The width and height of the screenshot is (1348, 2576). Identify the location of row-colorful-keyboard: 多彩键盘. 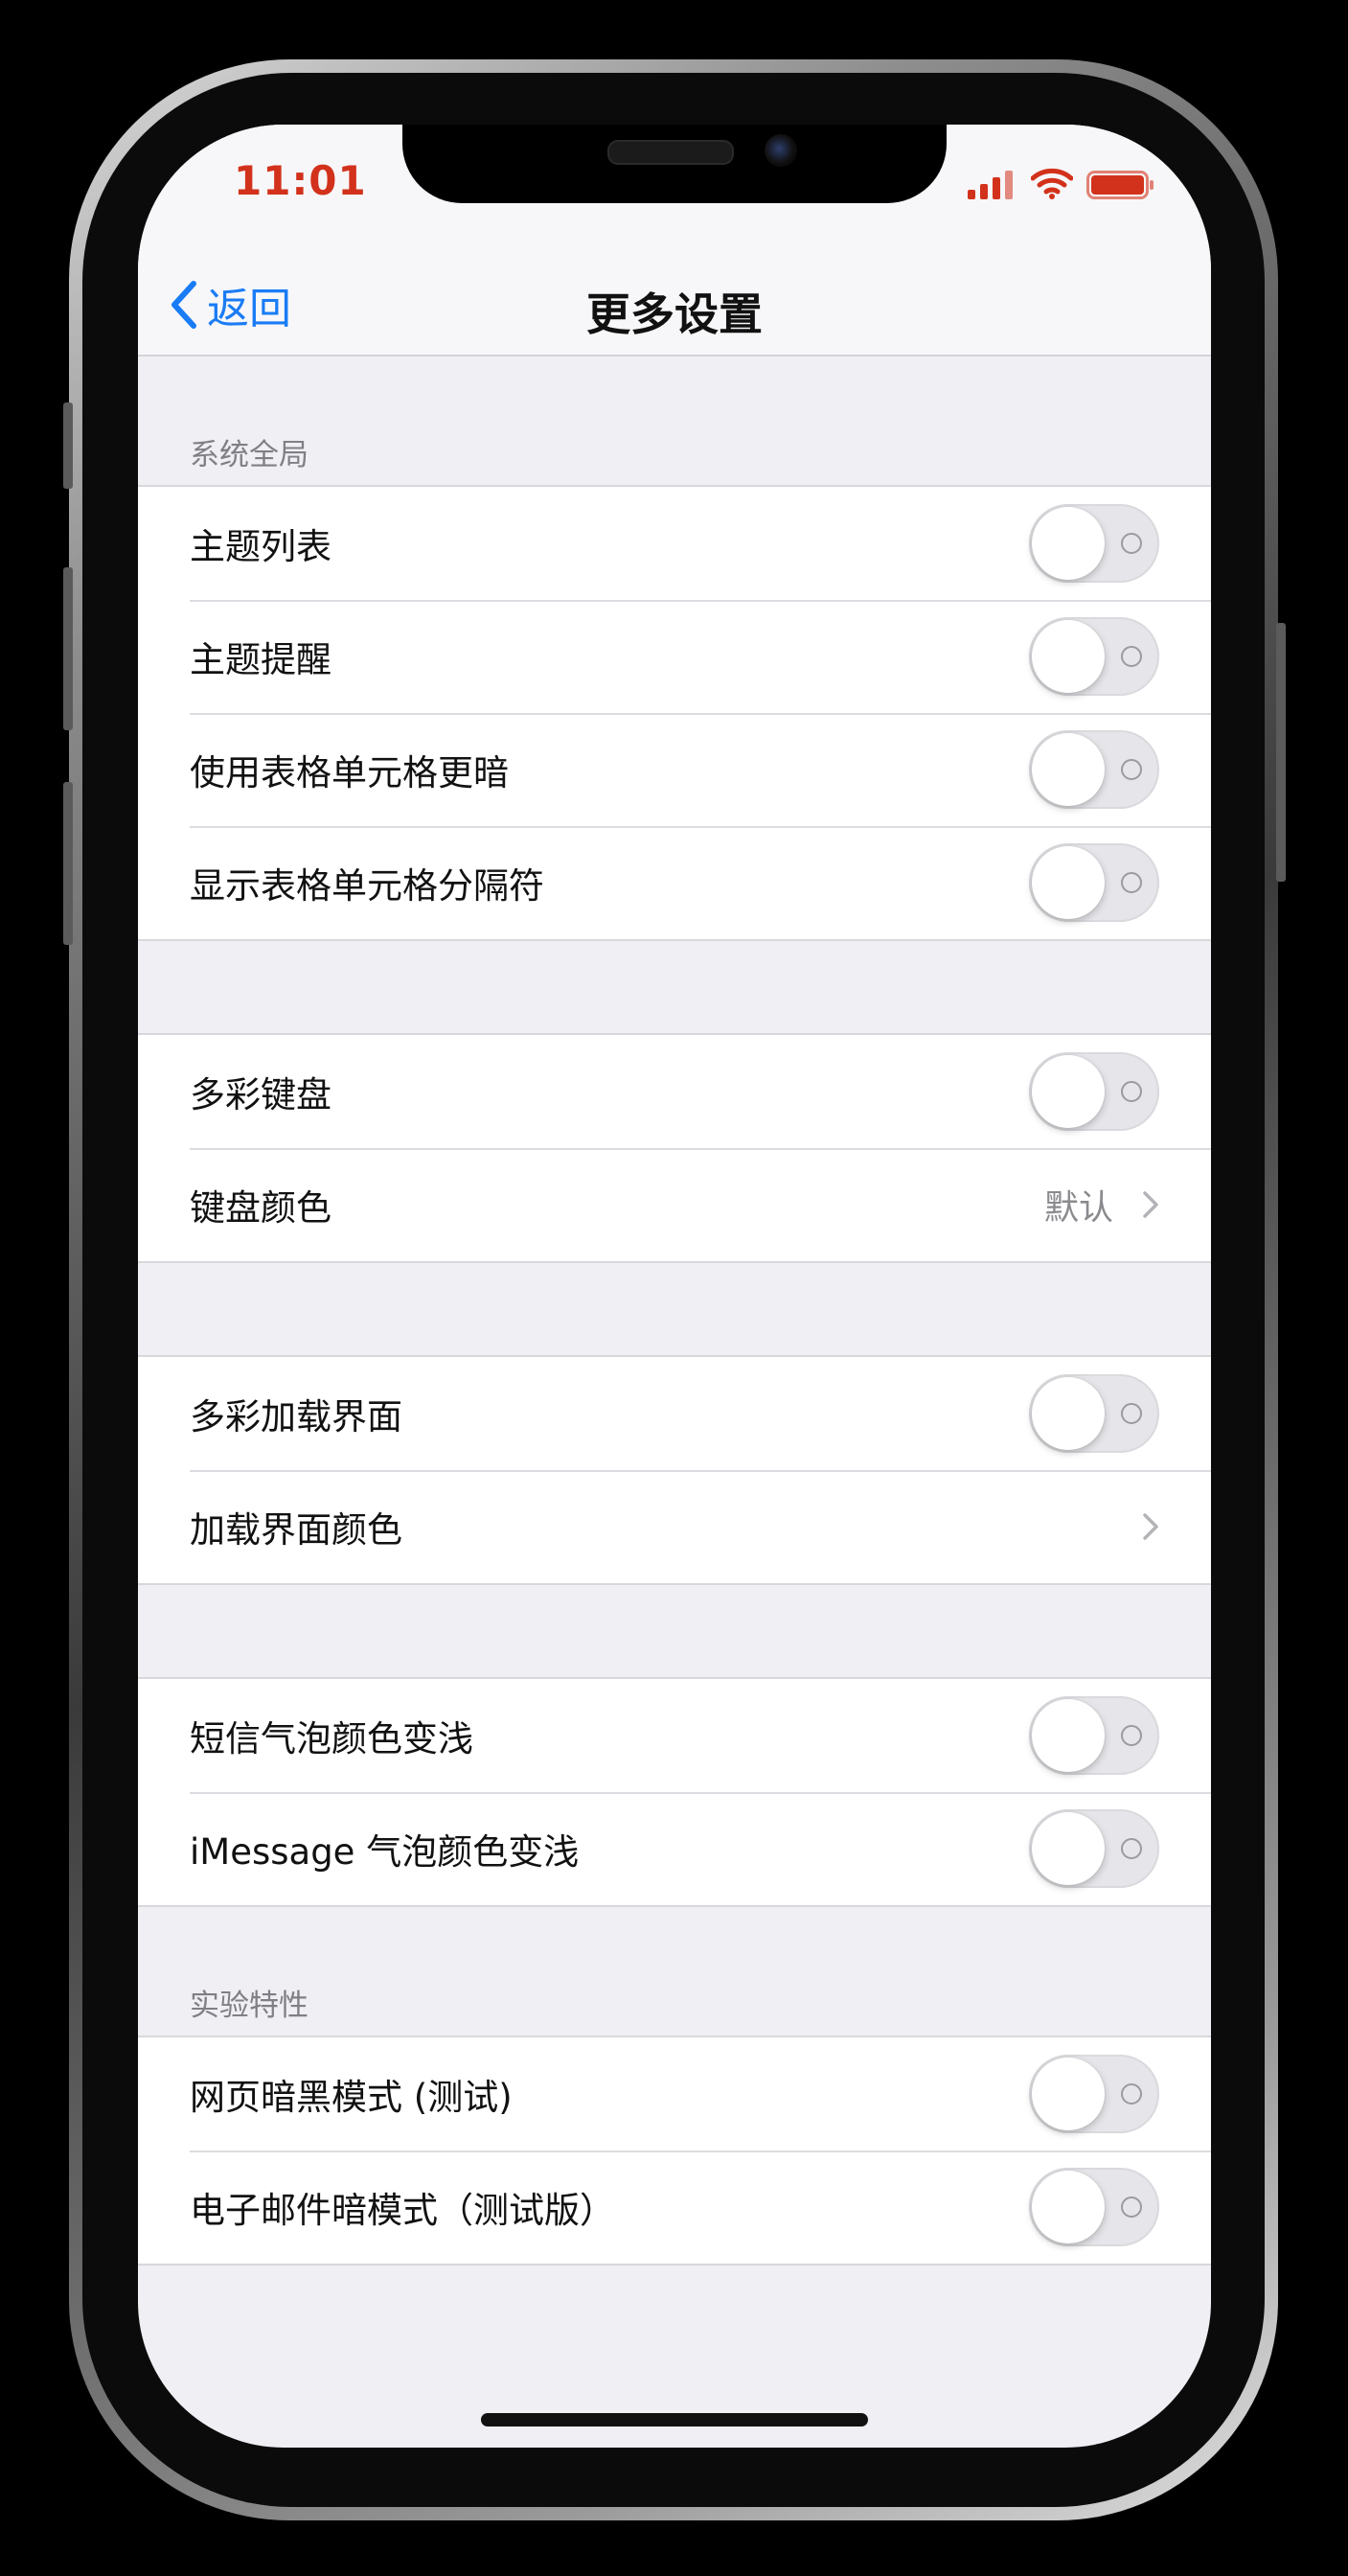
(675, 1091).